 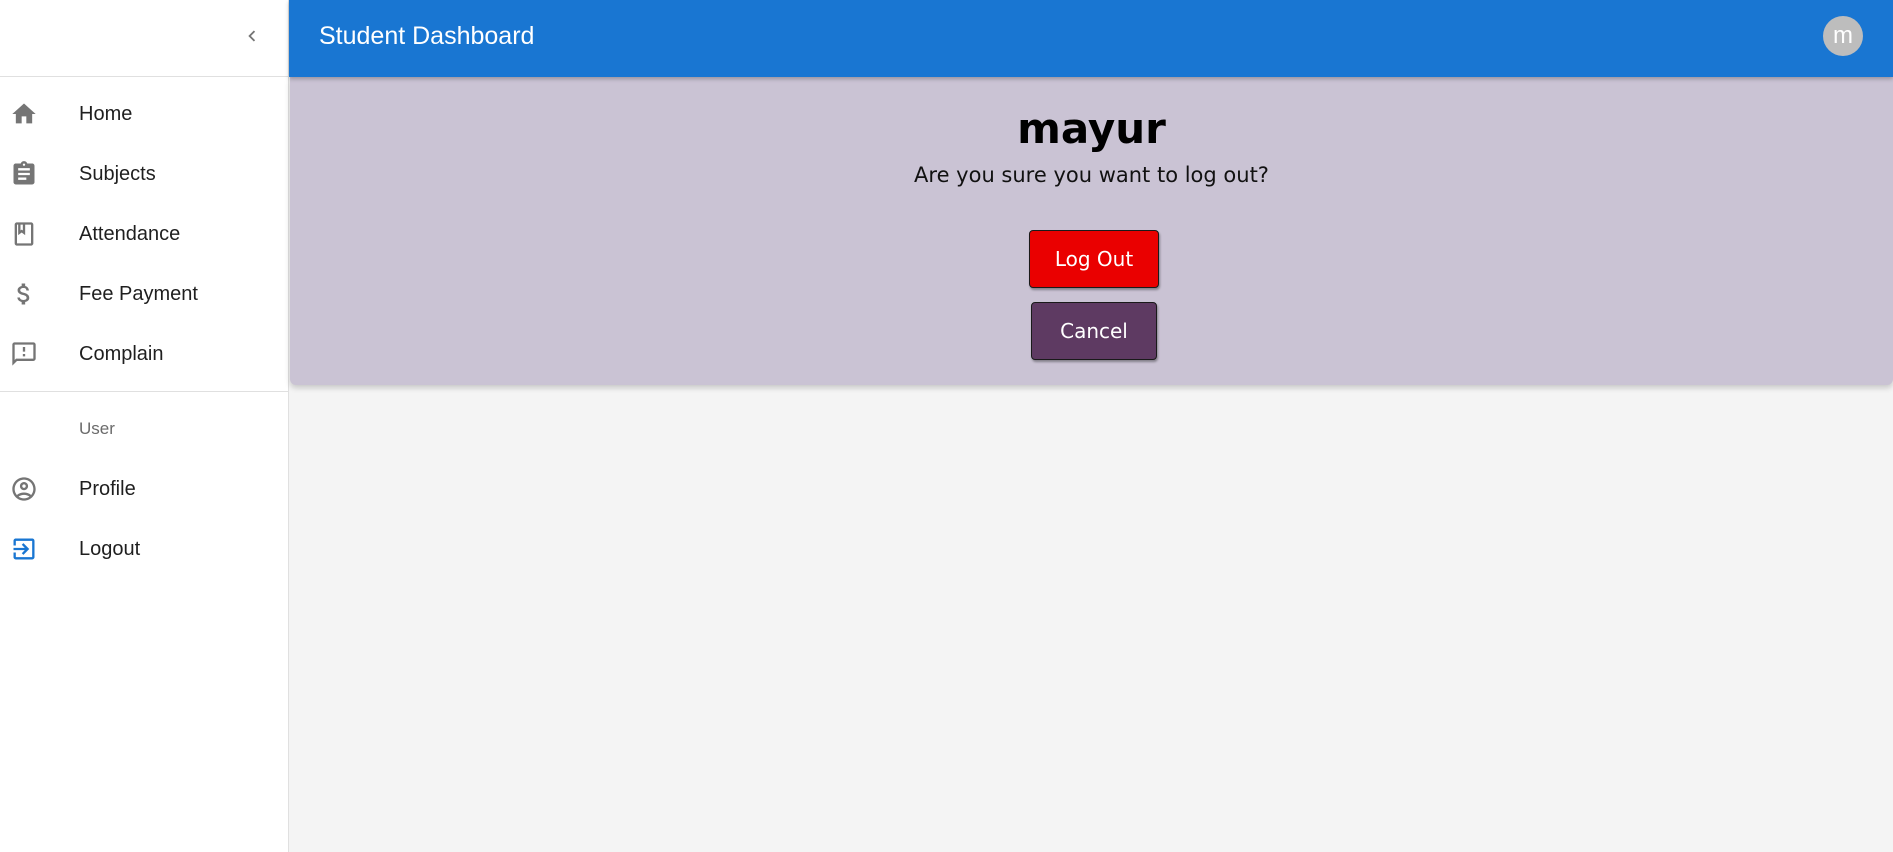 What do you see at coordinates (1091, 128) in the screenshot?
I see `user-name: mayur` at bounding box center [1091, 128].